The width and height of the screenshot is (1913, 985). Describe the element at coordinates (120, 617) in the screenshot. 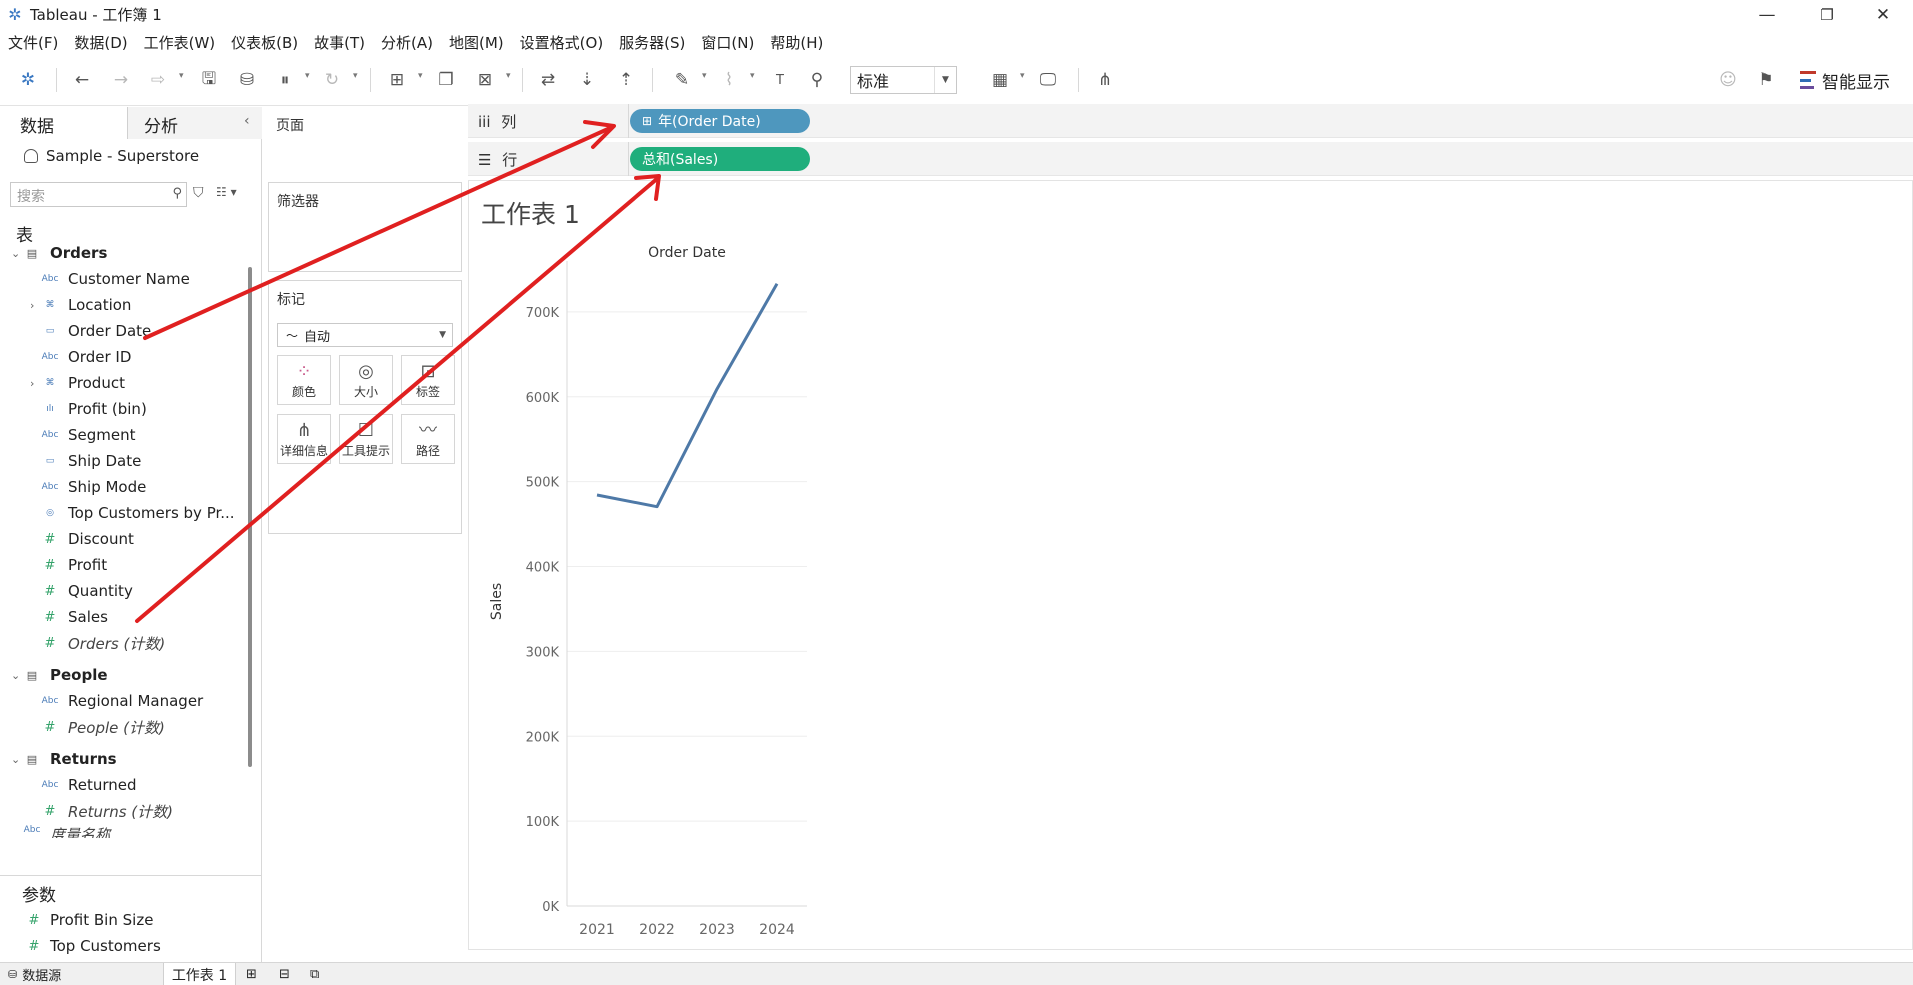

I see `field-item: # Sales` at that location.